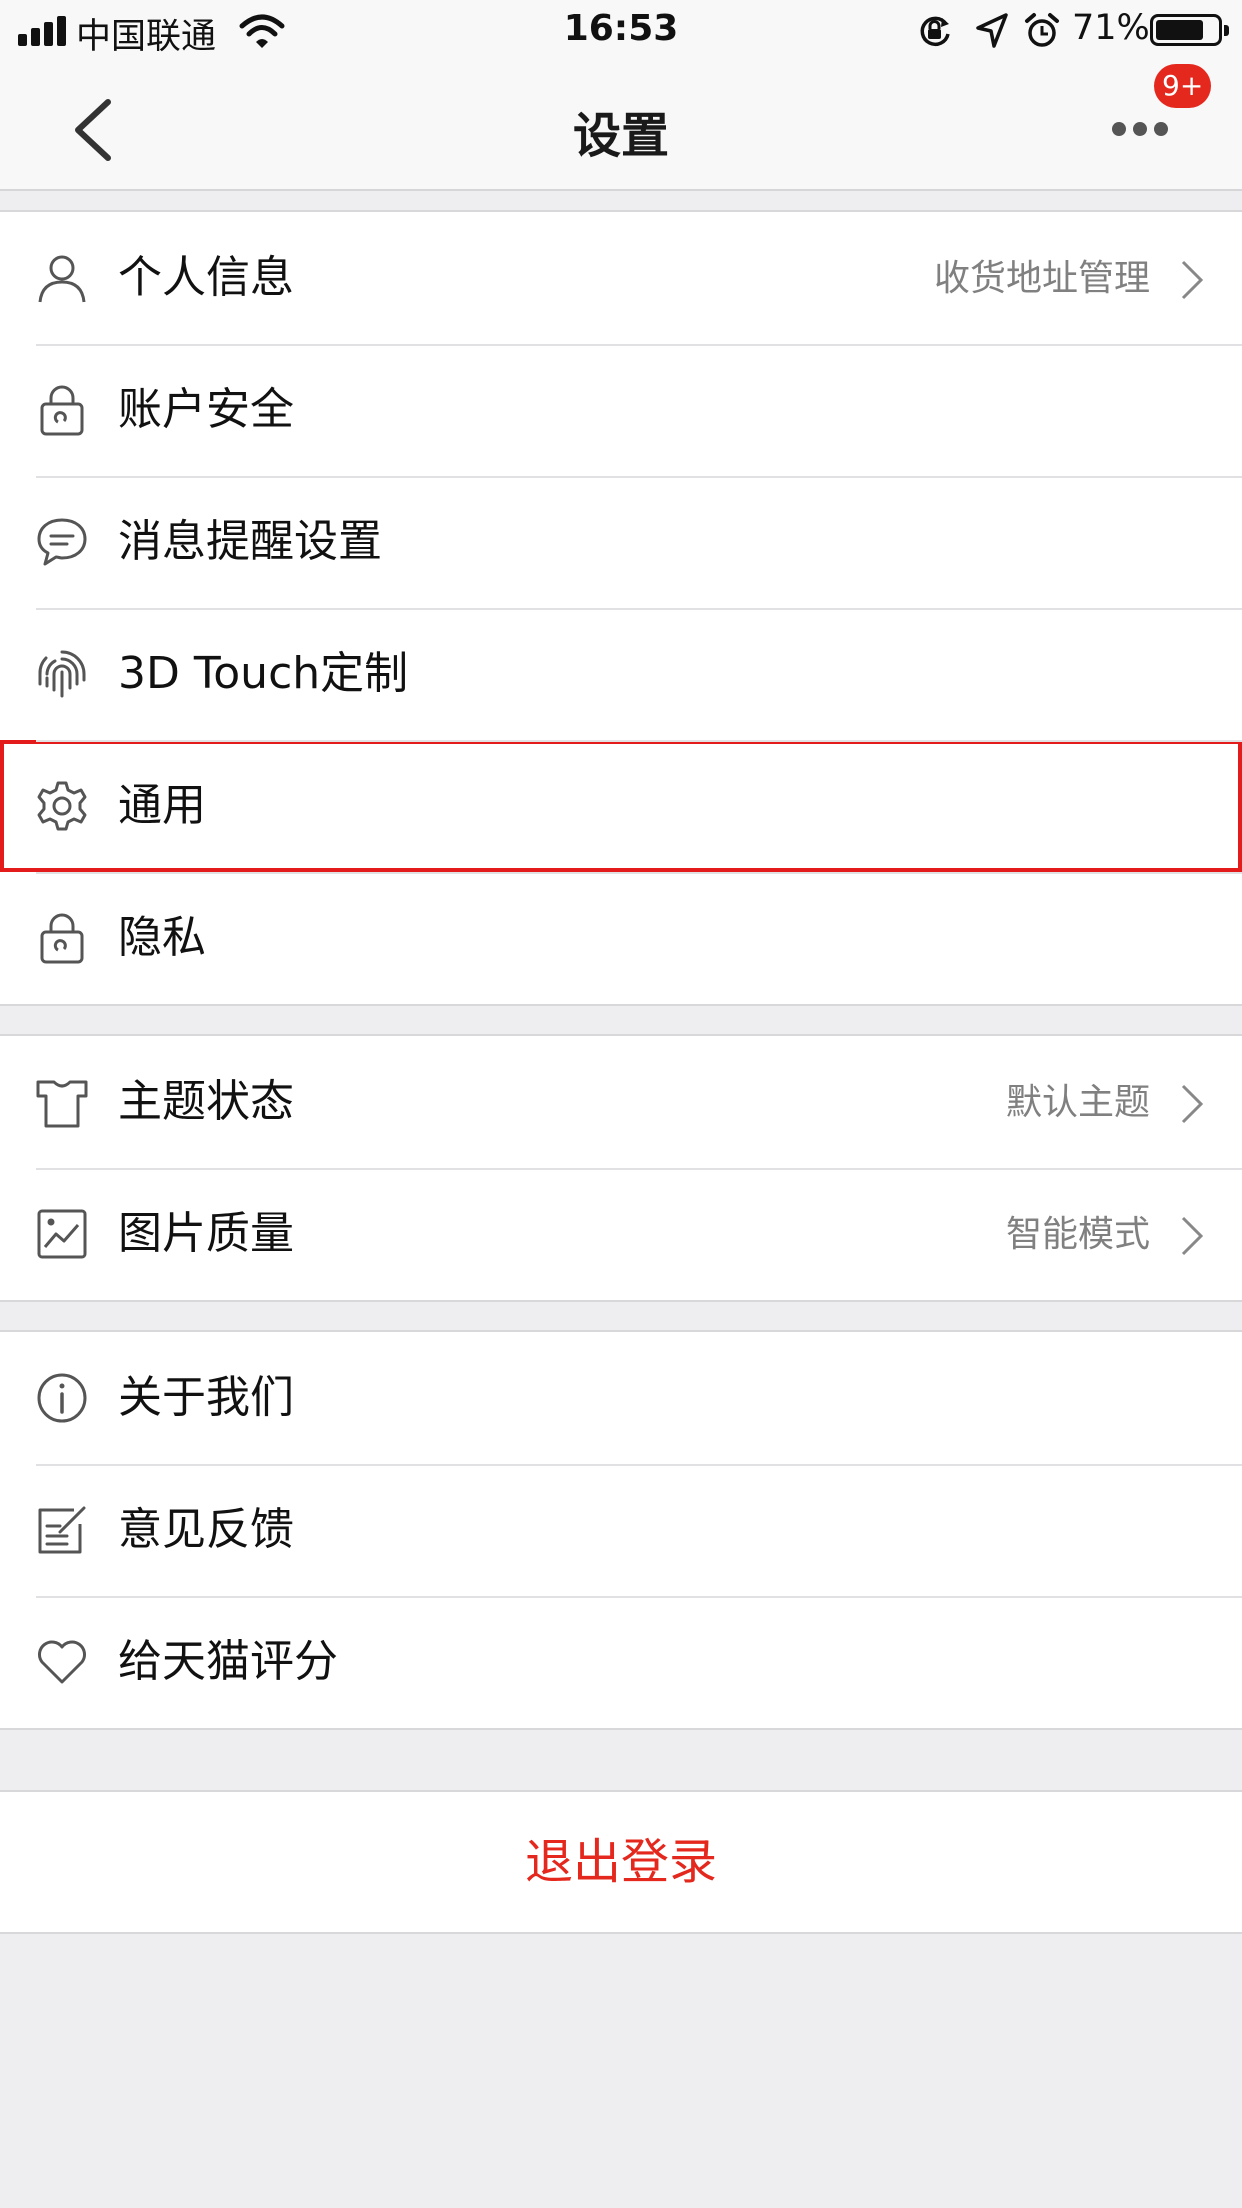 This screenshot has height=2208, width=1242. What do you see at coordinates (621, 31) in the screenshot?
I see `status-bar: 中国联通 16:53 71%` at bounding box center [621, 31].